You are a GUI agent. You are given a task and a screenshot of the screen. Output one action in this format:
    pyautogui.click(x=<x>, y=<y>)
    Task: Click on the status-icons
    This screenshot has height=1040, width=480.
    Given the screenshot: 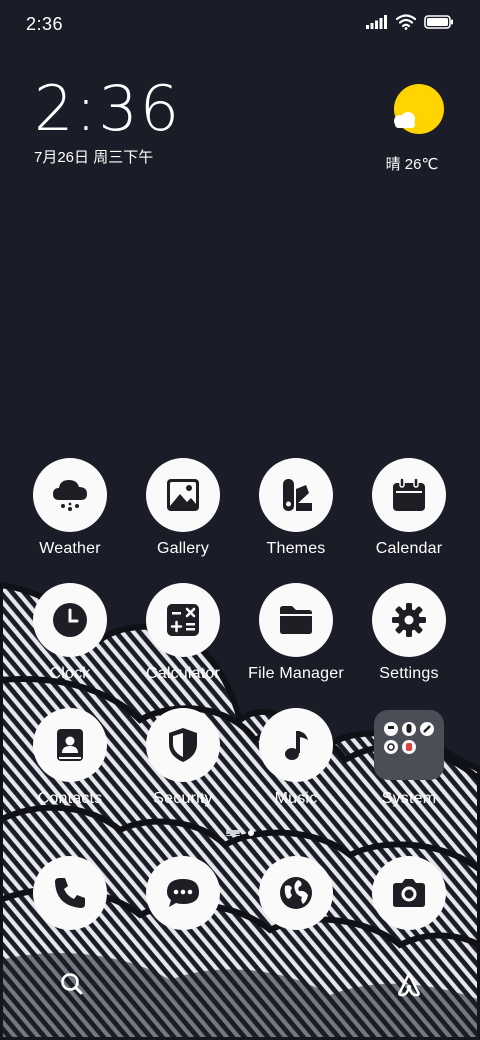 What is the action you would take?
    pyautogui.click(x=410, y=22)
    